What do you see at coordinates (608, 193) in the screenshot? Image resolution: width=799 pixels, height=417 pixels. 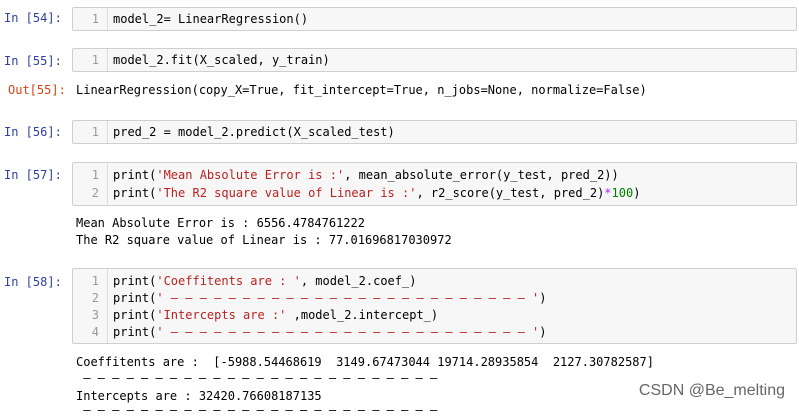 I see `operator: *` at bounding box center [608, 193].